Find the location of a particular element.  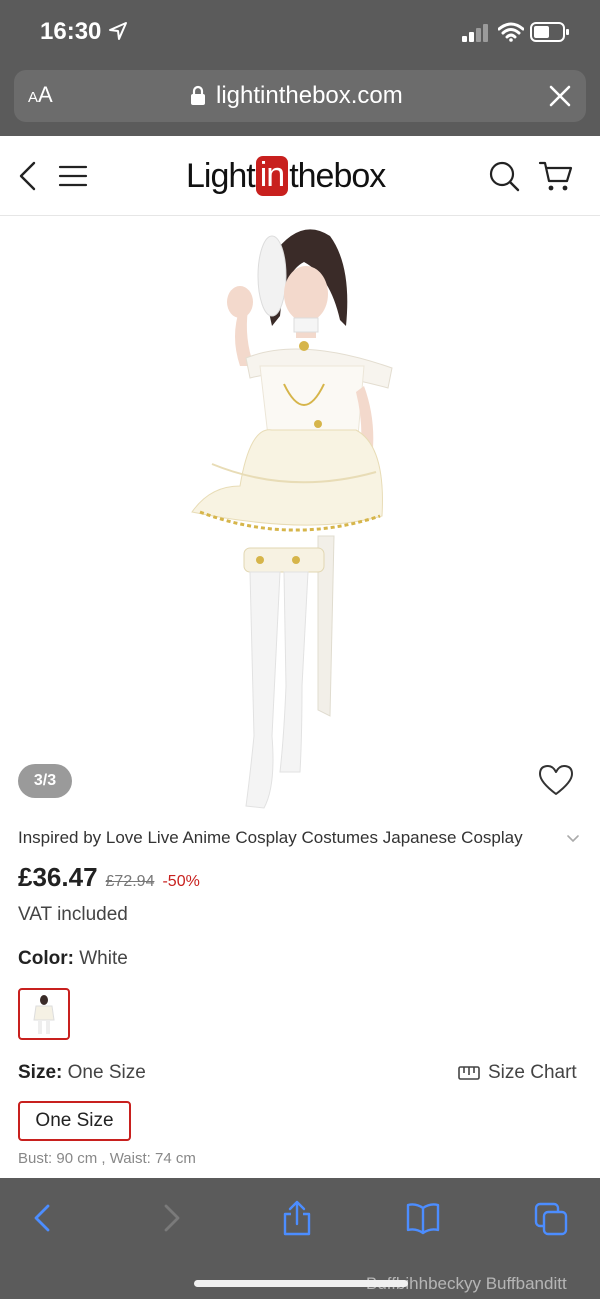

current-price: £36.47 is located at coordinates (58, 877).